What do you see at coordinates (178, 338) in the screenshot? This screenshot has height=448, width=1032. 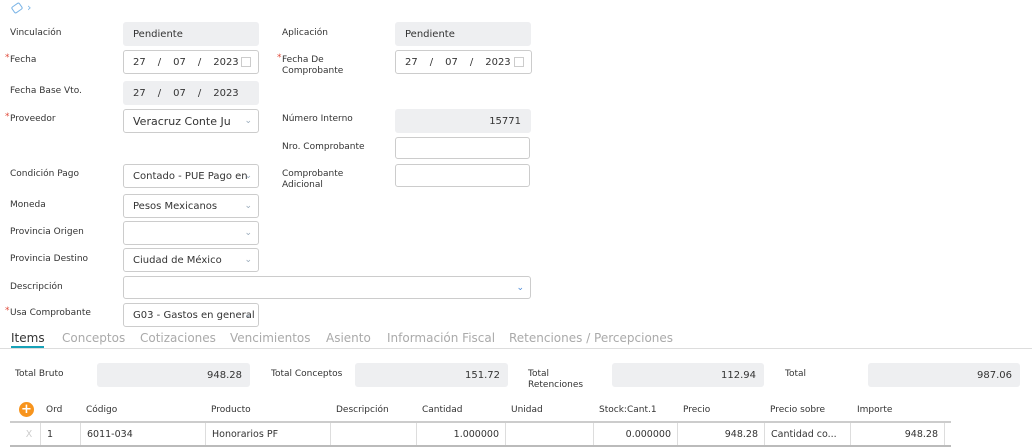 I see `tab-cotizaciones: Cotizaciones` at bounding box center [178, 338].